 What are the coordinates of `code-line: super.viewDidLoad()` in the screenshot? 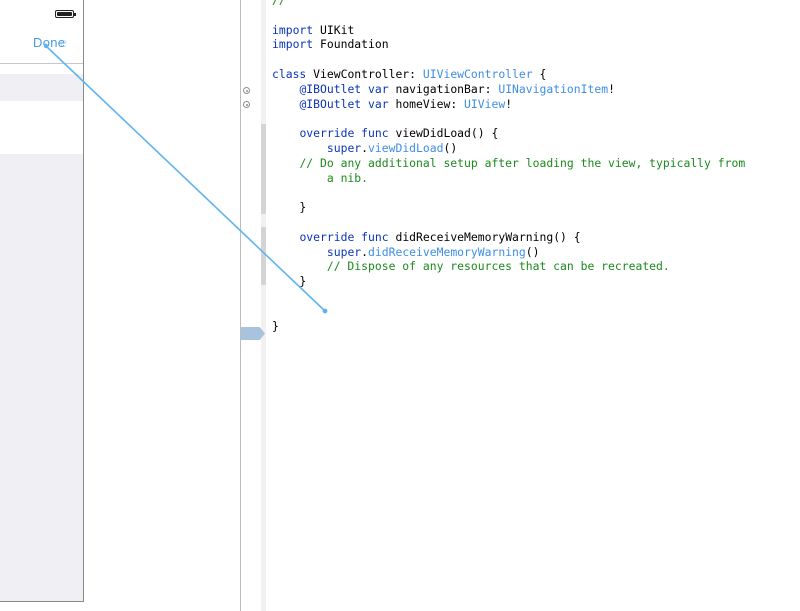 It's located at (536, 148).